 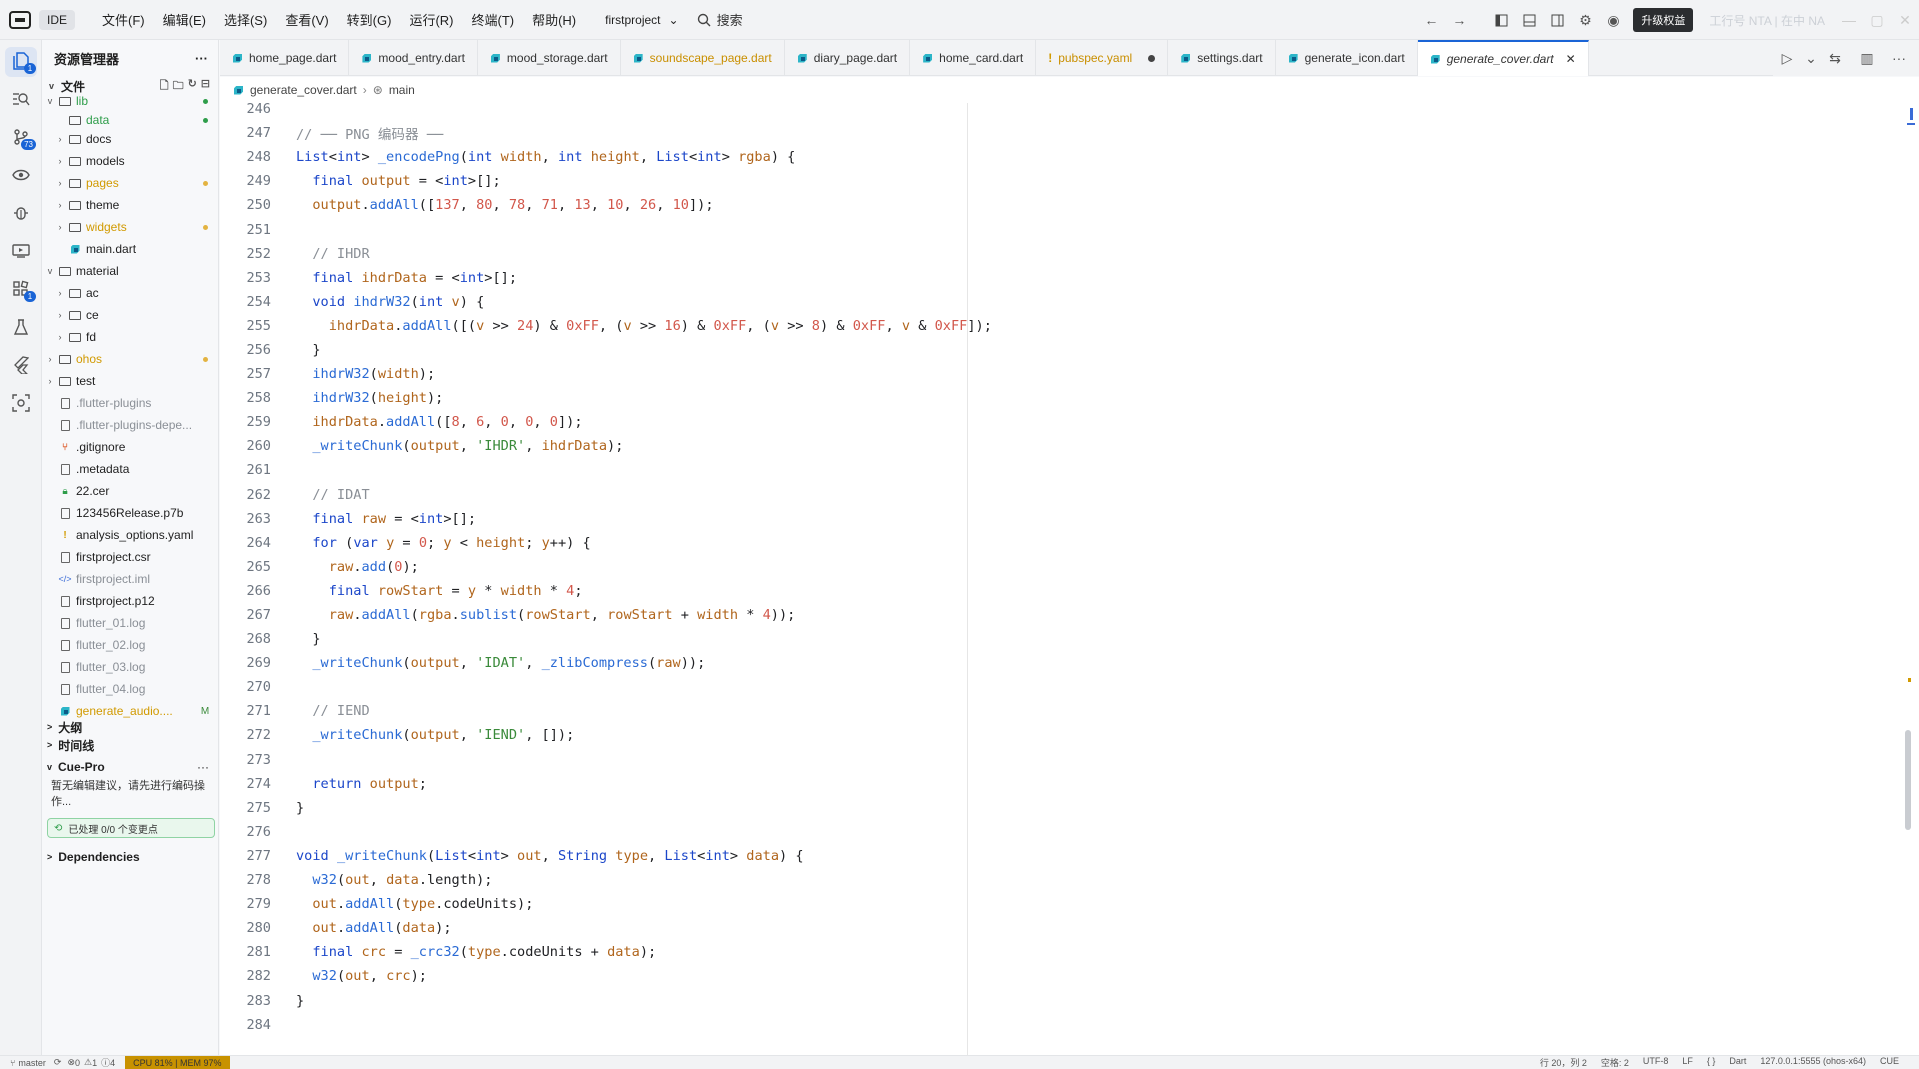 What do you see at coordinates (1687, 1062) in the screenshot?
I see `line-ending: LF` at bounding box center [1687, 1062].